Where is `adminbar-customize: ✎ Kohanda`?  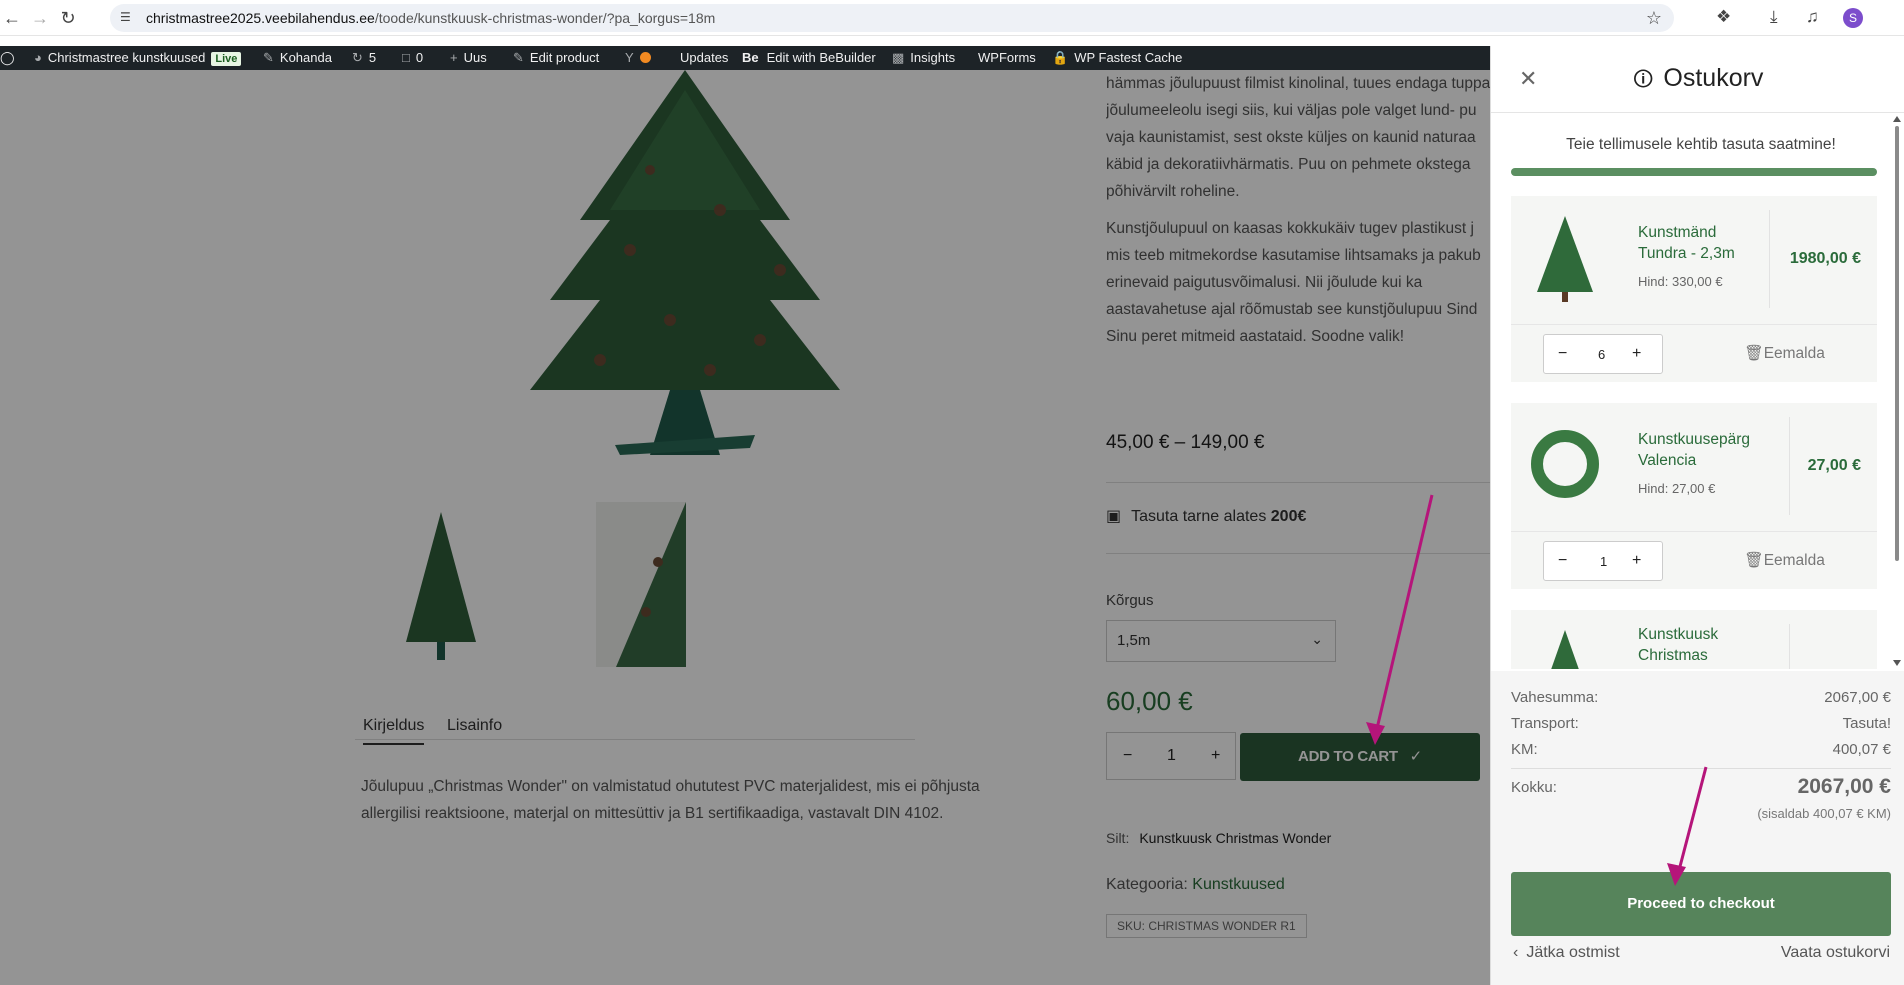 adminbar-customize: ✎ Kohanda is located at coordinates (297, 58).